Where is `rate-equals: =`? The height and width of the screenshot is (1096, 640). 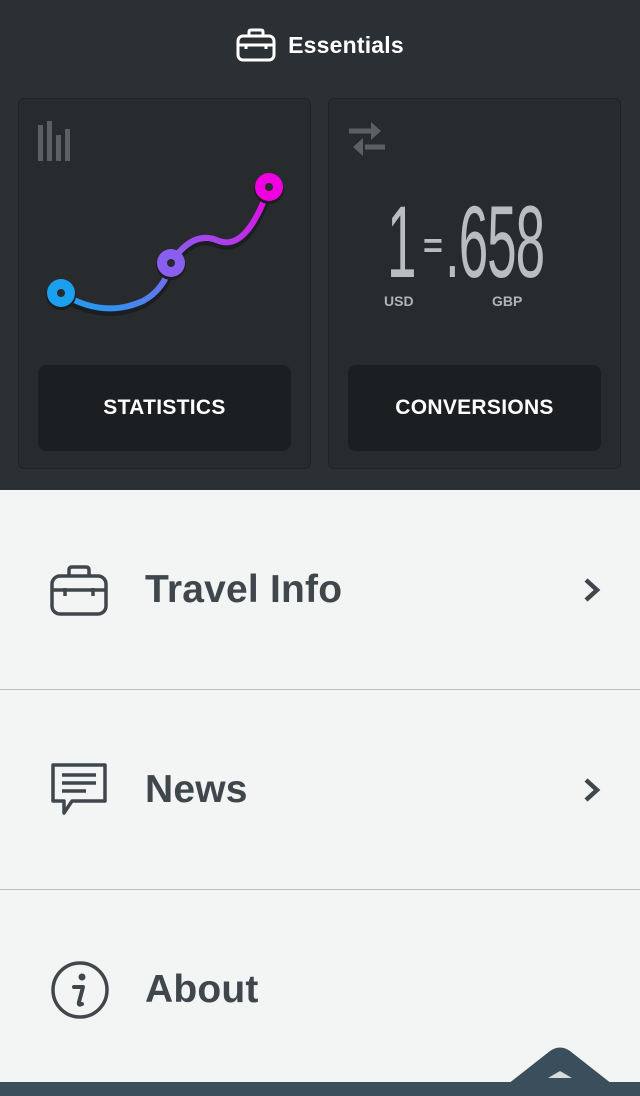 rate-equals: = is located at coordinates (433, 246).